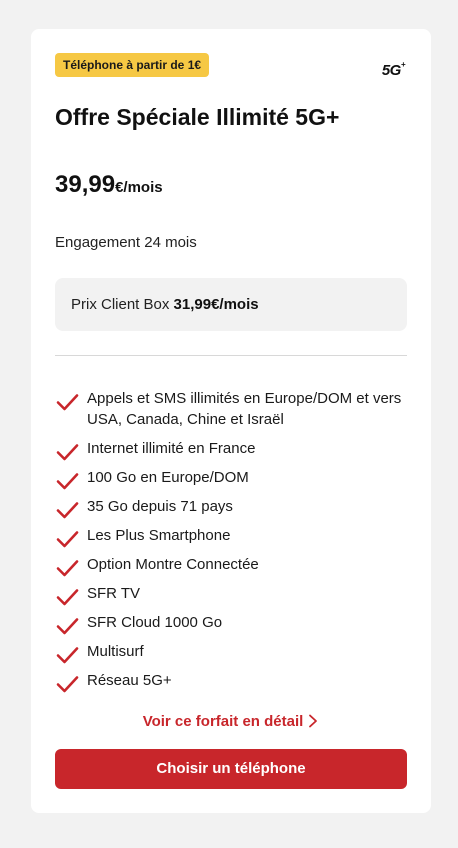  Describe the element at coordinates (132, 65) in the screenshot. I see `promo-badge: Téléphone à partir de 1€` at that location.